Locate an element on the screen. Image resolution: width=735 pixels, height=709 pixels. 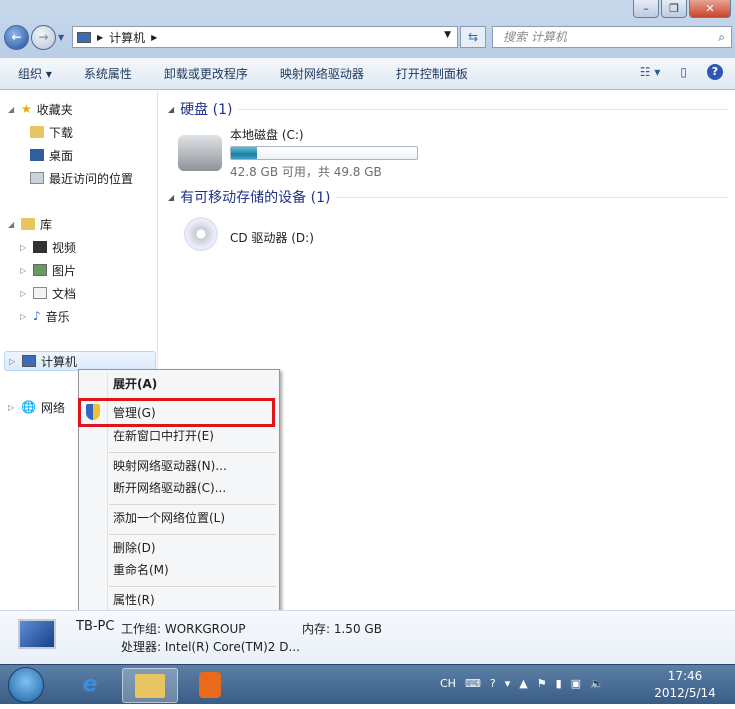
map-drive-button: 映射网络驱动器 is located at coordinates (320, 73).